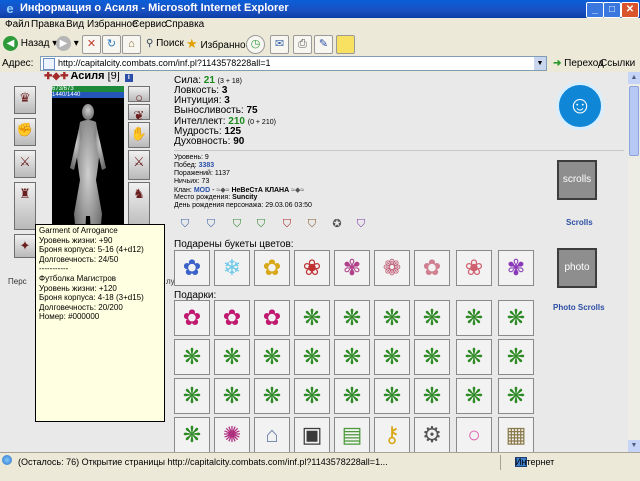  Describe the element at coordinates (302, 44) in the screenshot. I see `print-icon: ⎙` at that location.